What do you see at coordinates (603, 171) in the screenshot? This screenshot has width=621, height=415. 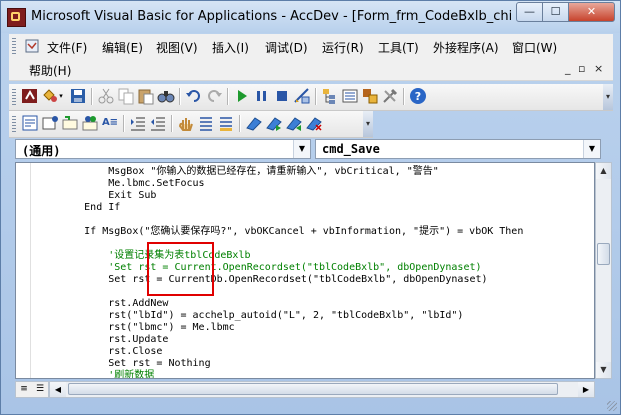 I see `scroll-up-icon: ▲` at bounding box center [603, 171].